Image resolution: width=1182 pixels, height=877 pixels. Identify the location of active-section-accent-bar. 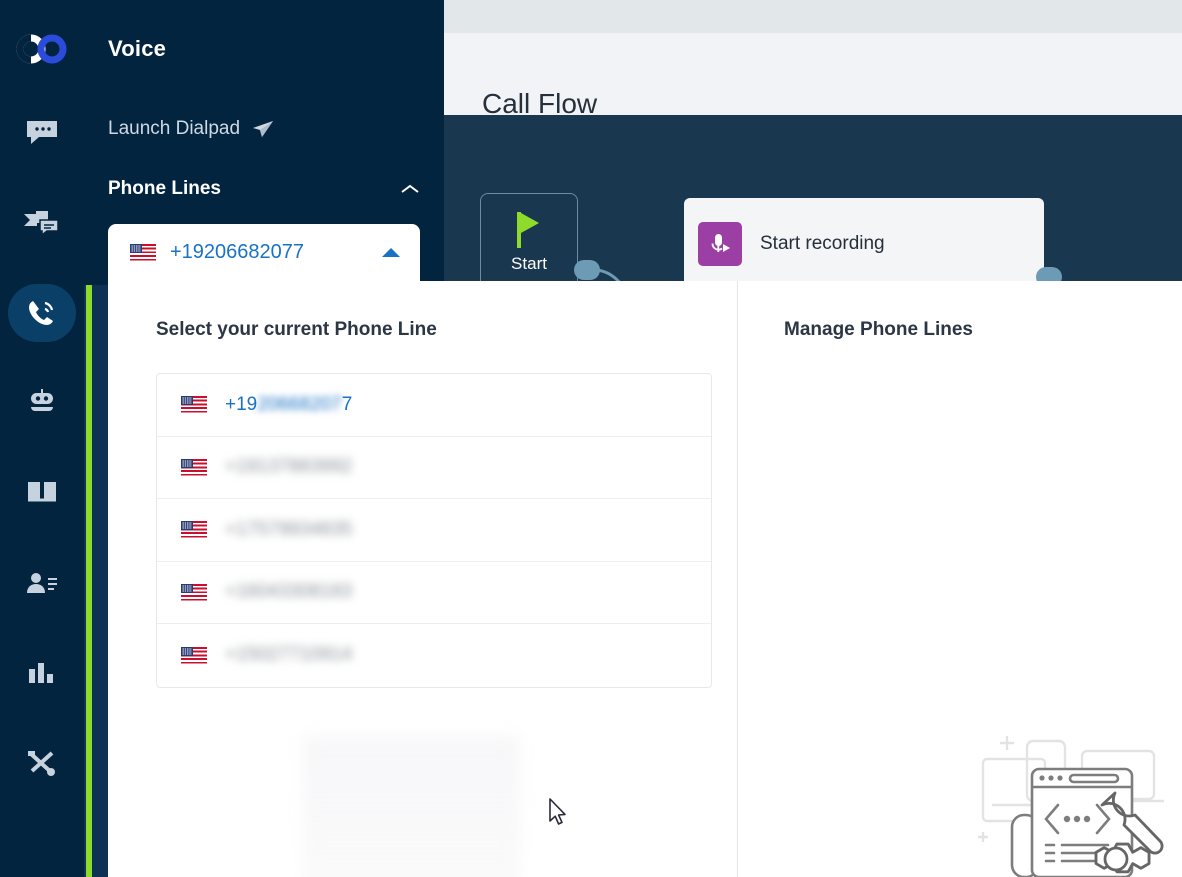
(89, 581).